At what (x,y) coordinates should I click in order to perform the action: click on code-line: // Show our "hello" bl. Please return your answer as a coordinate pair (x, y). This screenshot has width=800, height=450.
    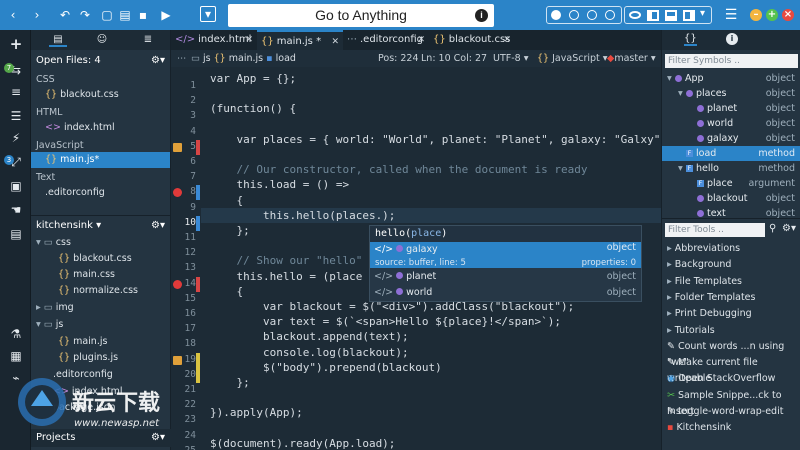
    Looking at the image, I should click on (296, 260).